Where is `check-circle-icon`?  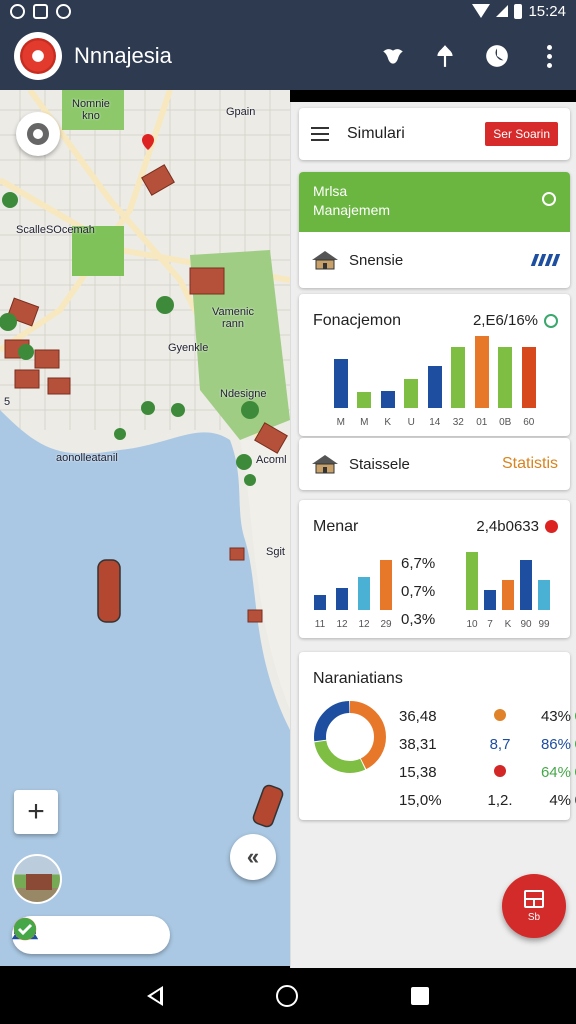
check-circle-icon is located at coordinates (85, 933).